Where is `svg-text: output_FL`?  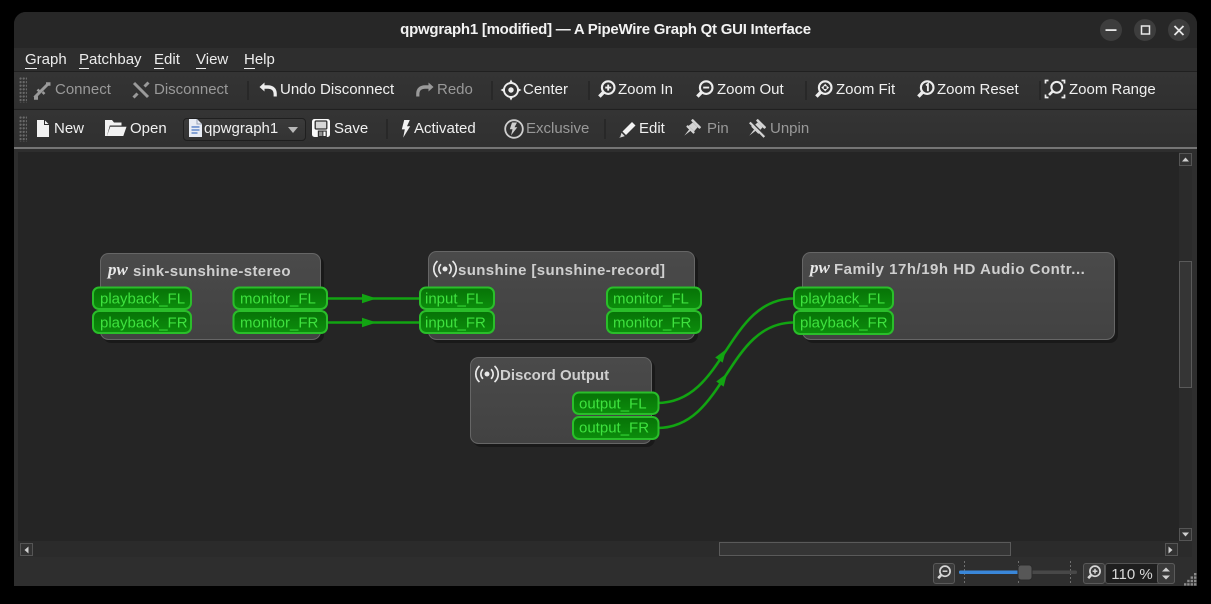 svg-text: output_FL is located at coordinates (613, 404).